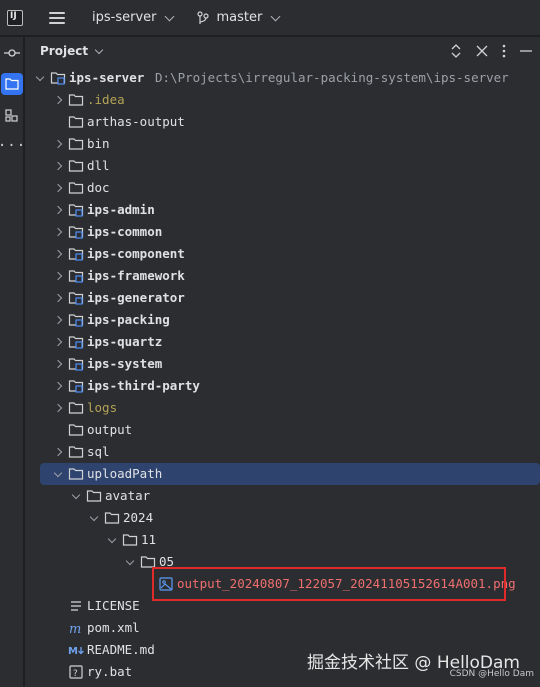 This screenshot has height=687, width=540. Describe the element at coordinates (282, 254) in the screenshot. I see `tree-row: ips-component` at that location.